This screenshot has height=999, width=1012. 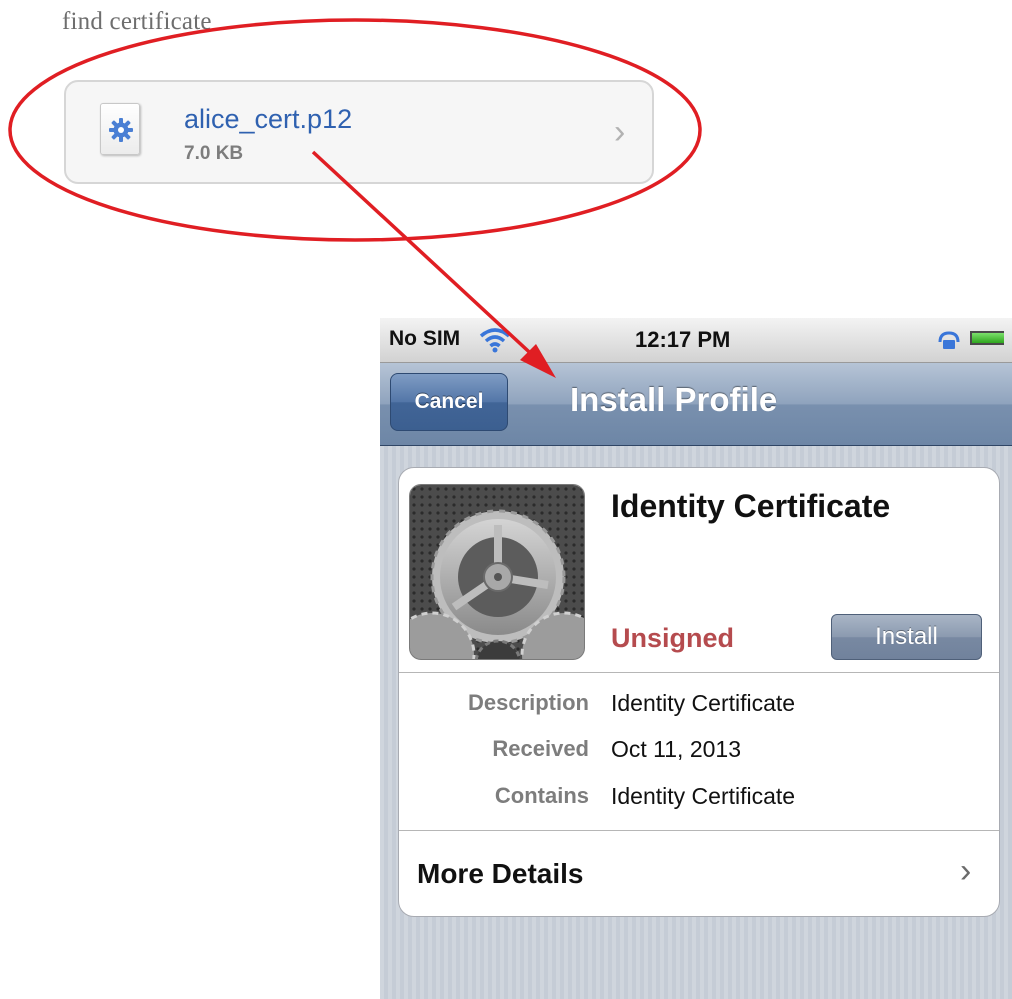 What do you see at coordinates (751, 506) in the screenshot?
I see `profile-title: Identity Certificate` at bounding box center [751, 506].